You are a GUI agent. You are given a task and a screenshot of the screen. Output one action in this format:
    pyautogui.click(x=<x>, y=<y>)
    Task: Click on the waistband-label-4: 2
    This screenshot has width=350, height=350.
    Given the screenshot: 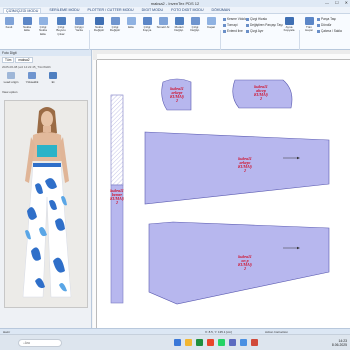 What is the action you would take?
    pyautogui.click(x=116, y=202)
    